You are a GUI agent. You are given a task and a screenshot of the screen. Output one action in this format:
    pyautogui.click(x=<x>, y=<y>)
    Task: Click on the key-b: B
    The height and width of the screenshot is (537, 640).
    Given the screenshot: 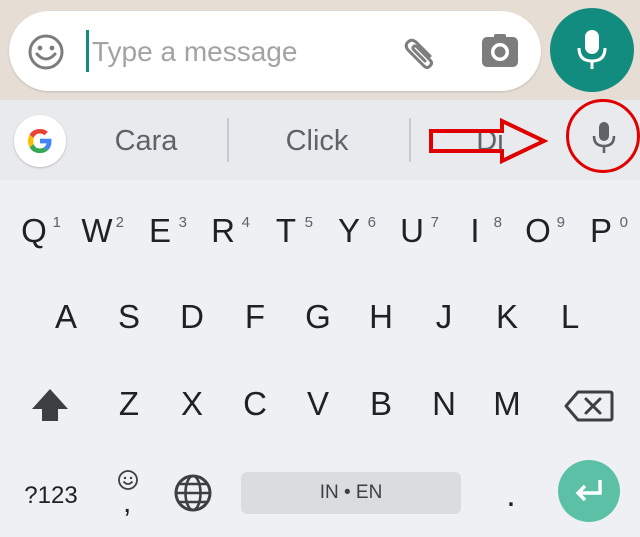 What is the action you would take?
    pyautogui.click(x=381, y=404)
    